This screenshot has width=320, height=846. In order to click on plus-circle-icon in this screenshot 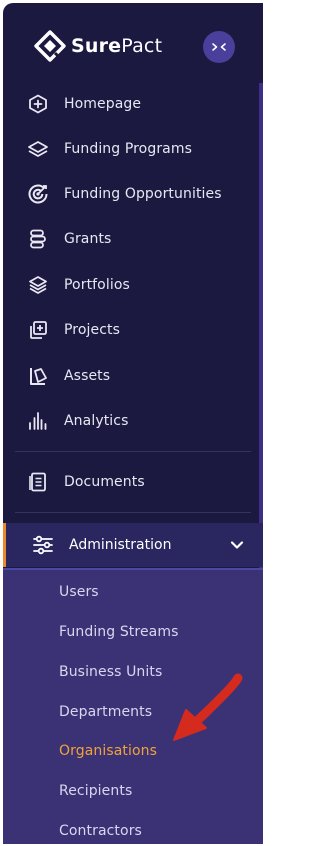, I will do `click(38, 104)`.